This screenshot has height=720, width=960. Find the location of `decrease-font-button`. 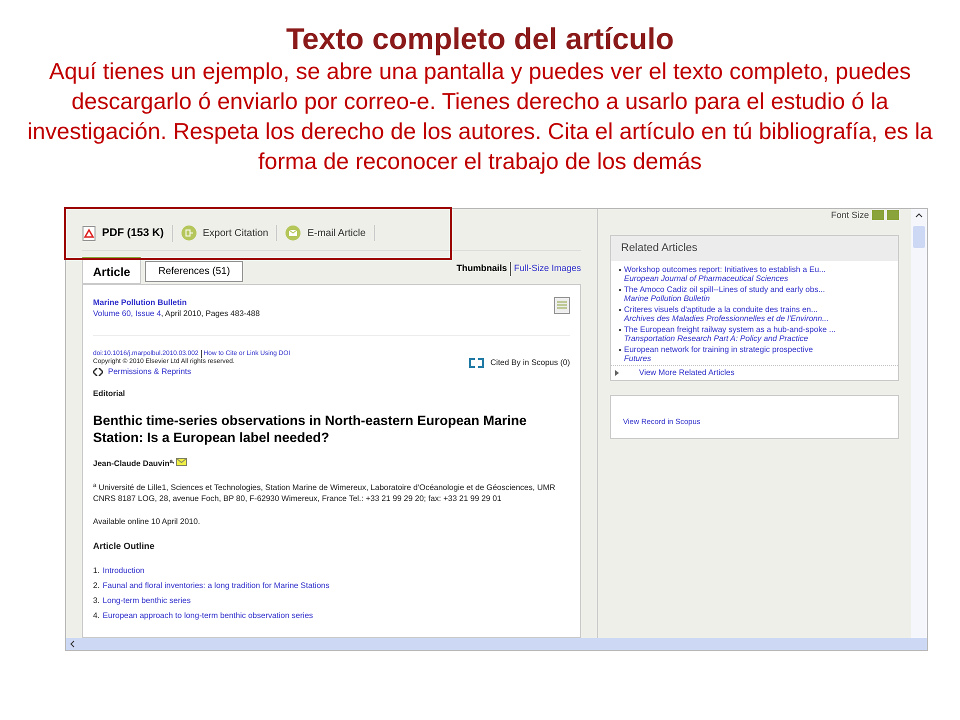

decrease-font-button is located at coordinates (878, 215).